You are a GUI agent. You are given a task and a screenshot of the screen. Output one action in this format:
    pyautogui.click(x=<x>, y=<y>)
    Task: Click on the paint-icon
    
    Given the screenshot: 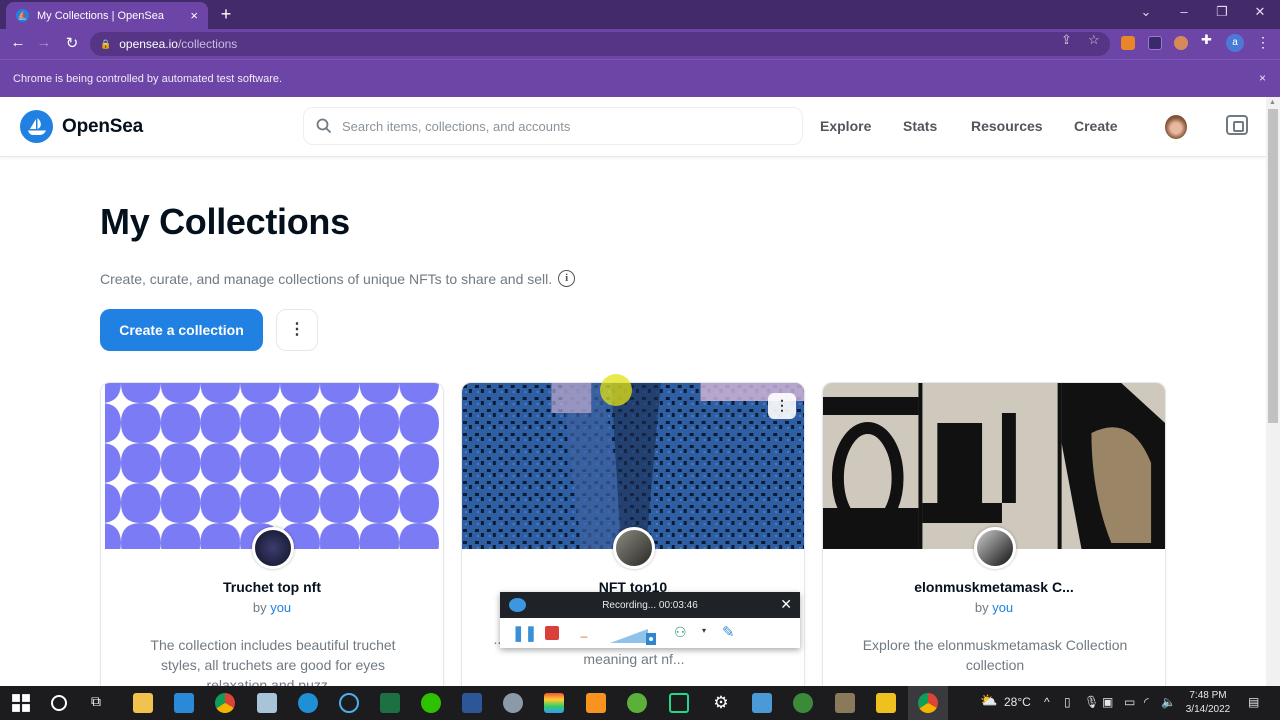 What is the action you would take?
    pyautogui.click(x=513, y=703)
    